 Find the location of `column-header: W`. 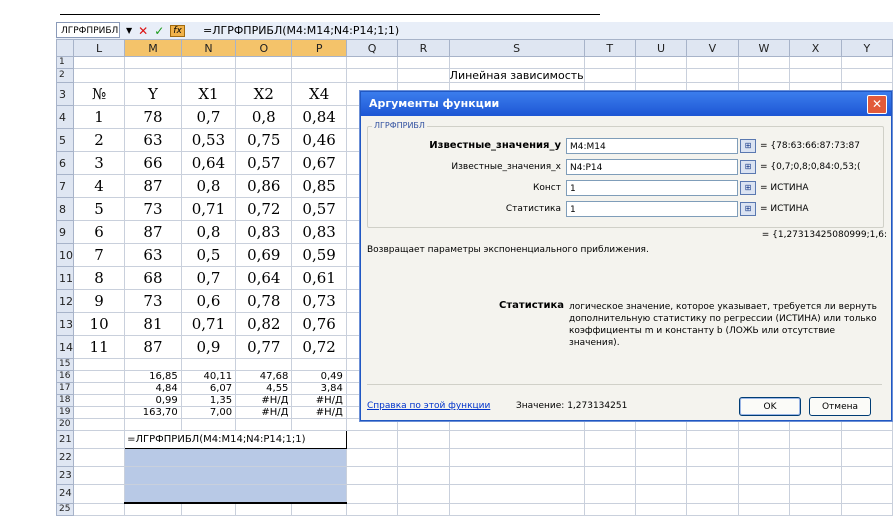

column-header: W is located at coordinates (764, 48).